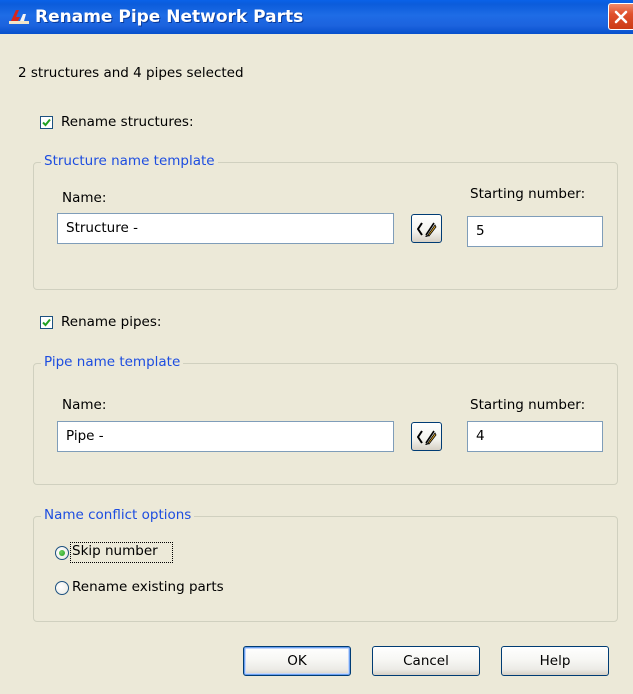 This screenshot has width=633, height=694. Describe the element at coordinates (118, 515) in the screenshot. I see `conflict-options-legend: Name conflict options` at that location.